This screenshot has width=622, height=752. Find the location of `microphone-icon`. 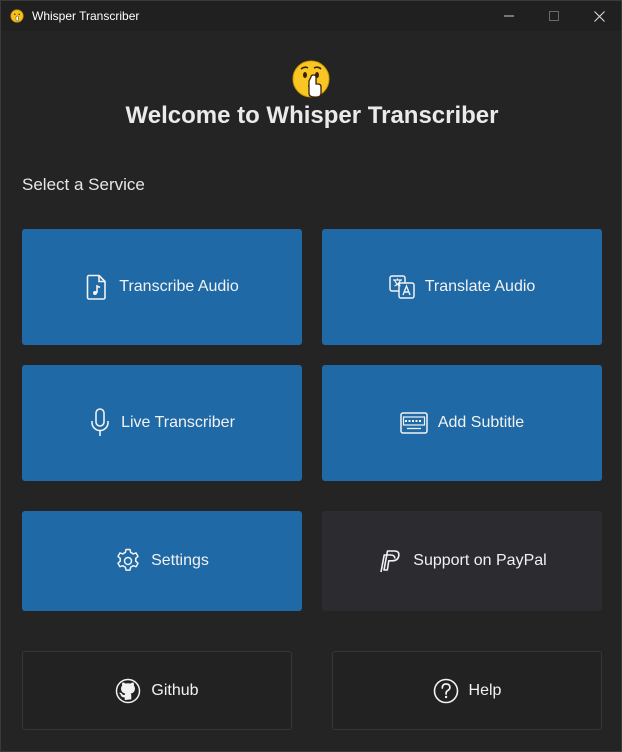

microphone-icon is located at coordinates (100, 423).